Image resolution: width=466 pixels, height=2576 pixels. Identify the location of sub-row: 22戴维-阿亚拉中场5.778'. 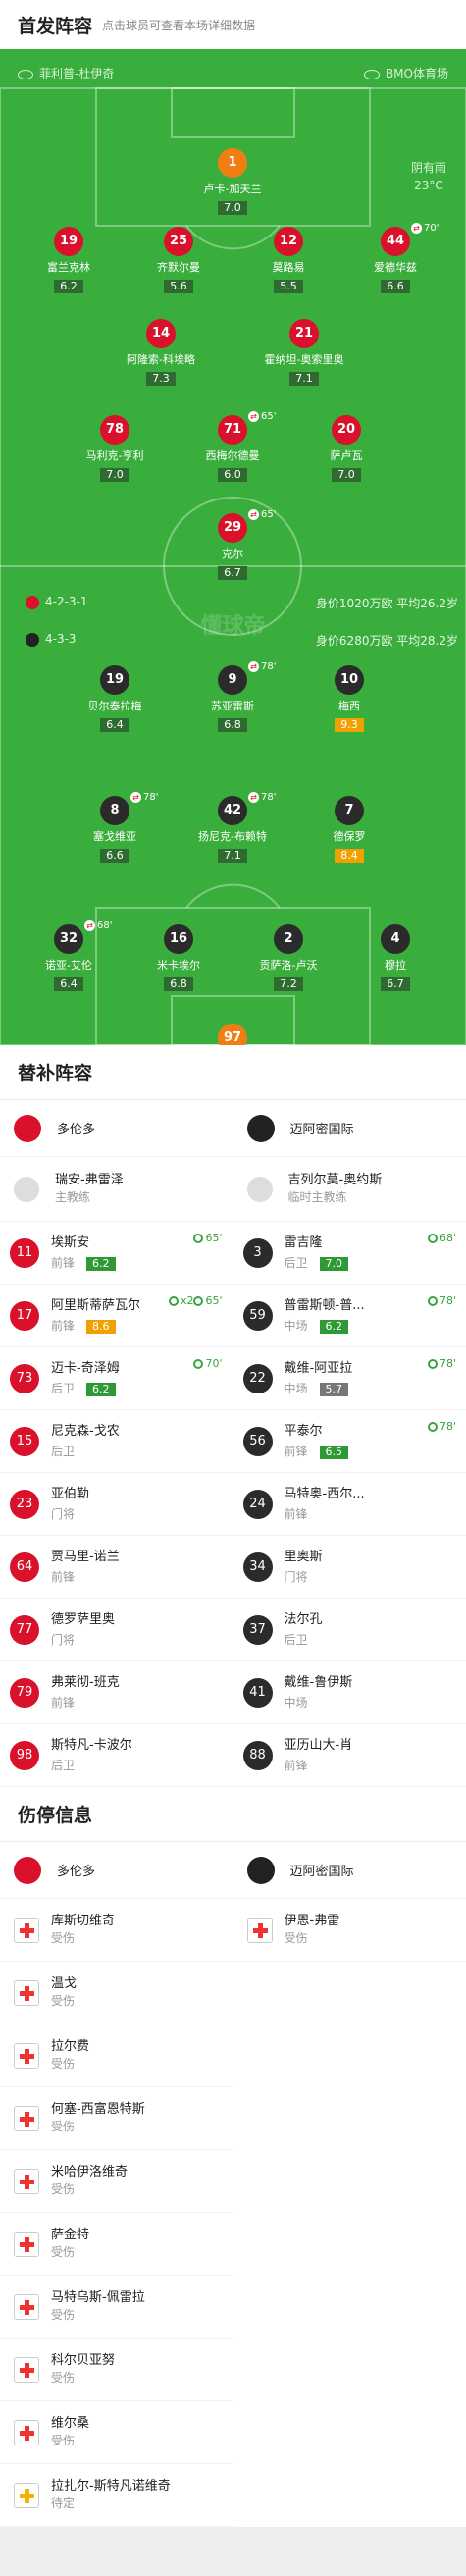
(349, 1378).